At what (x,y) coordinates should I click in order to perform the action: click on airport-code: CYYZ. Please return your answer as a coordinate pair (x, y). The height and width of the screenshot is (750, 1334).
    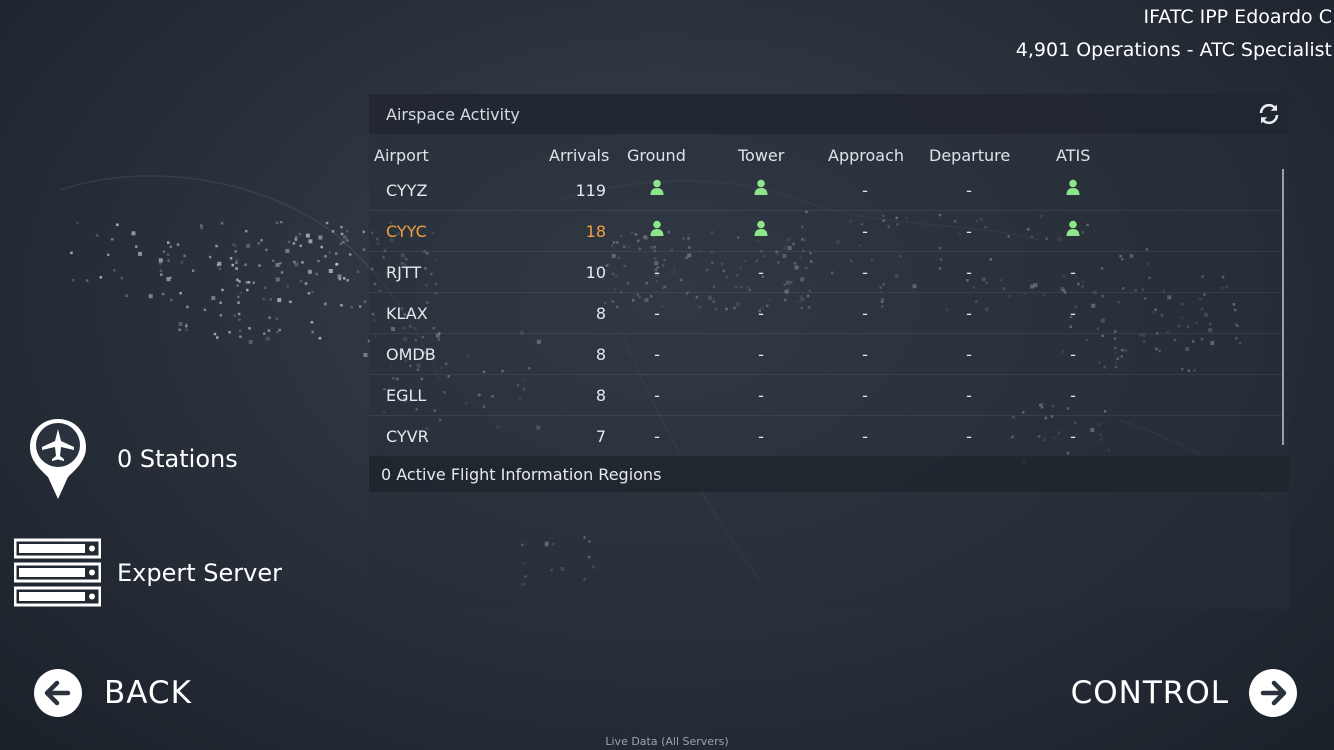
    Looking at the image, I should click on (407, 190).